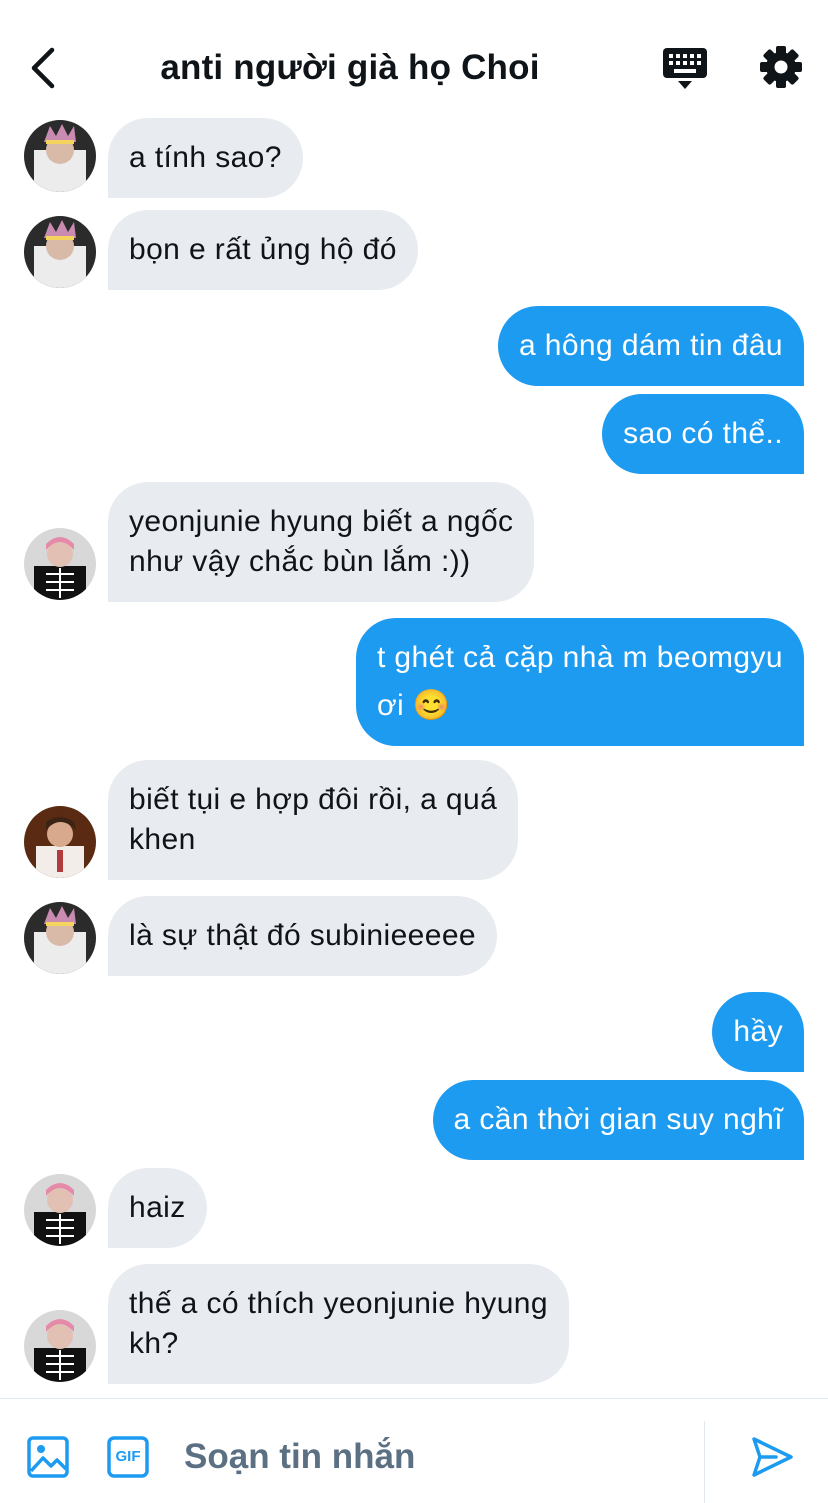 The image size is (828, 1503). Describe the element at coordinates (414, 1032) in the screenshot. I see `message-outgoing: hầy` at that location.